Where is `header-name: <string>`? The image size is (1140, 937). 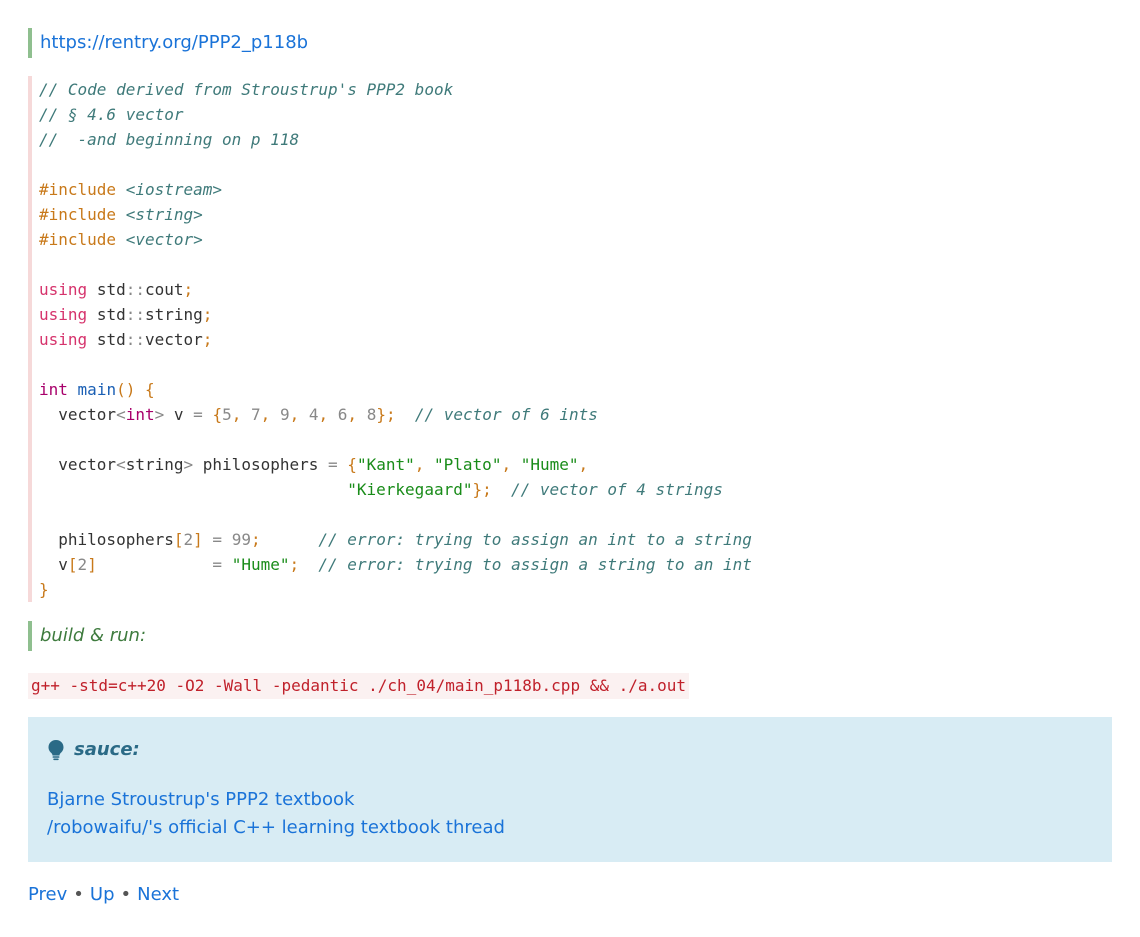
header-name: <string> is located at coordinates (164, 214).